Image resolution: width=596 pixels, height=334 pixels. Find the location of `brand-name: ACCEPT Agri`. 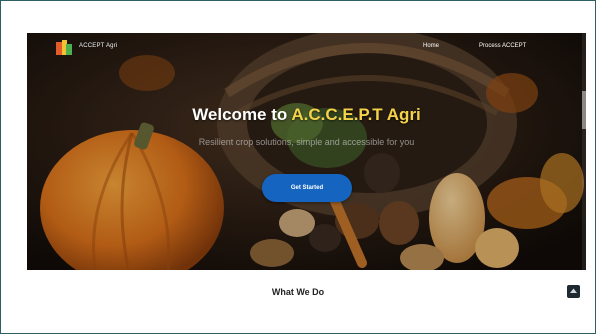

brand-name: ACCEPT Agri is located at coordinates (98, 46).